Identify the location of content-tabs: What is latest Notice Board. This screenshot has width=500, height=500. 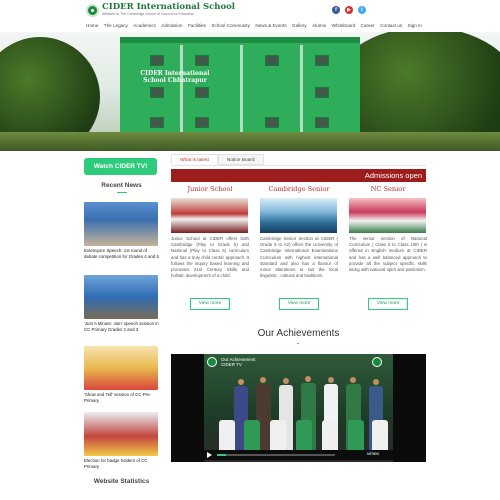
(217, 159).